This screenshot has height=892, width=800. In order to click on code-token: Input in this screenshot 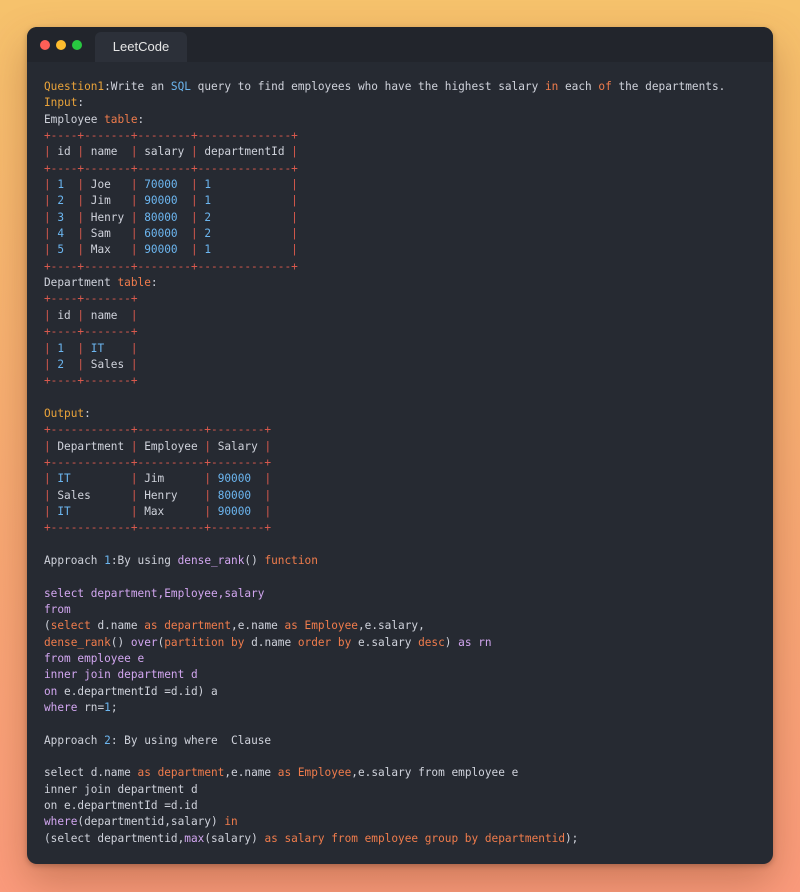, I will do `click(61, 103)`.